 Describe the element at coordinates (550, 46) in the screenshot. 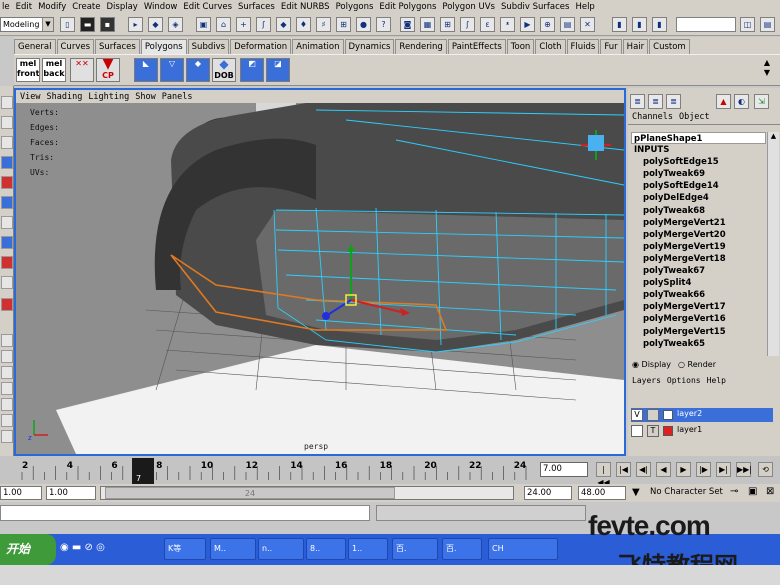

I see `shelf-tab-11: Cloth` at that location.